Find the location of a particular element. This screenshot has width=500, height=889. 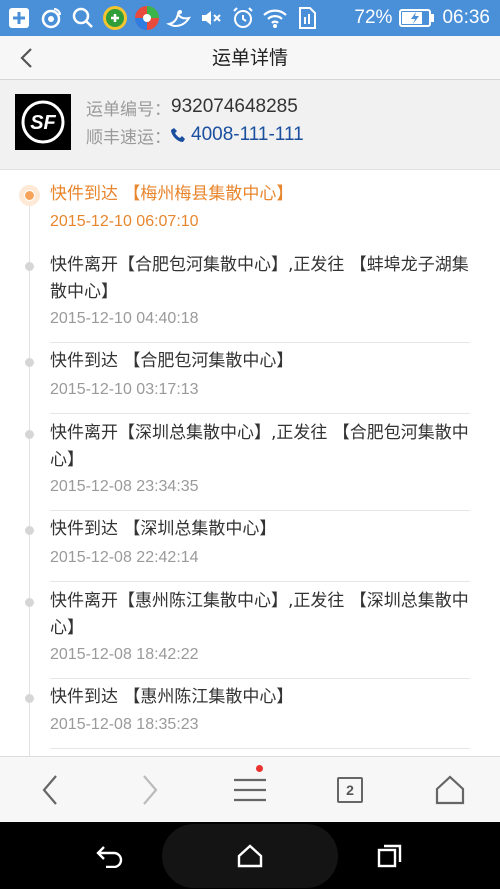

menu-button is located at coordinates (250, 790).